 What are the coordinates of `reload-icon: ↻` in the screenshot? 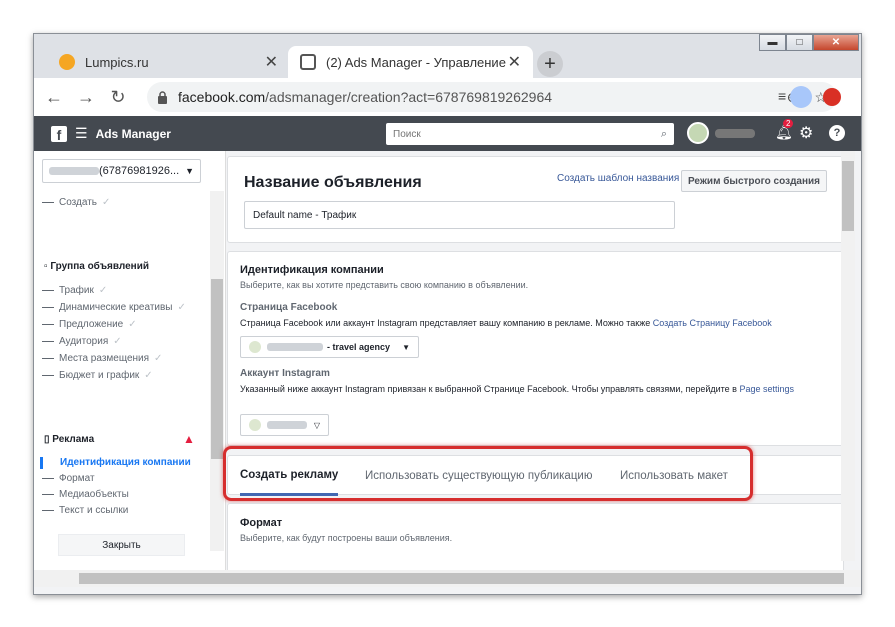 It's located at (118, 97).